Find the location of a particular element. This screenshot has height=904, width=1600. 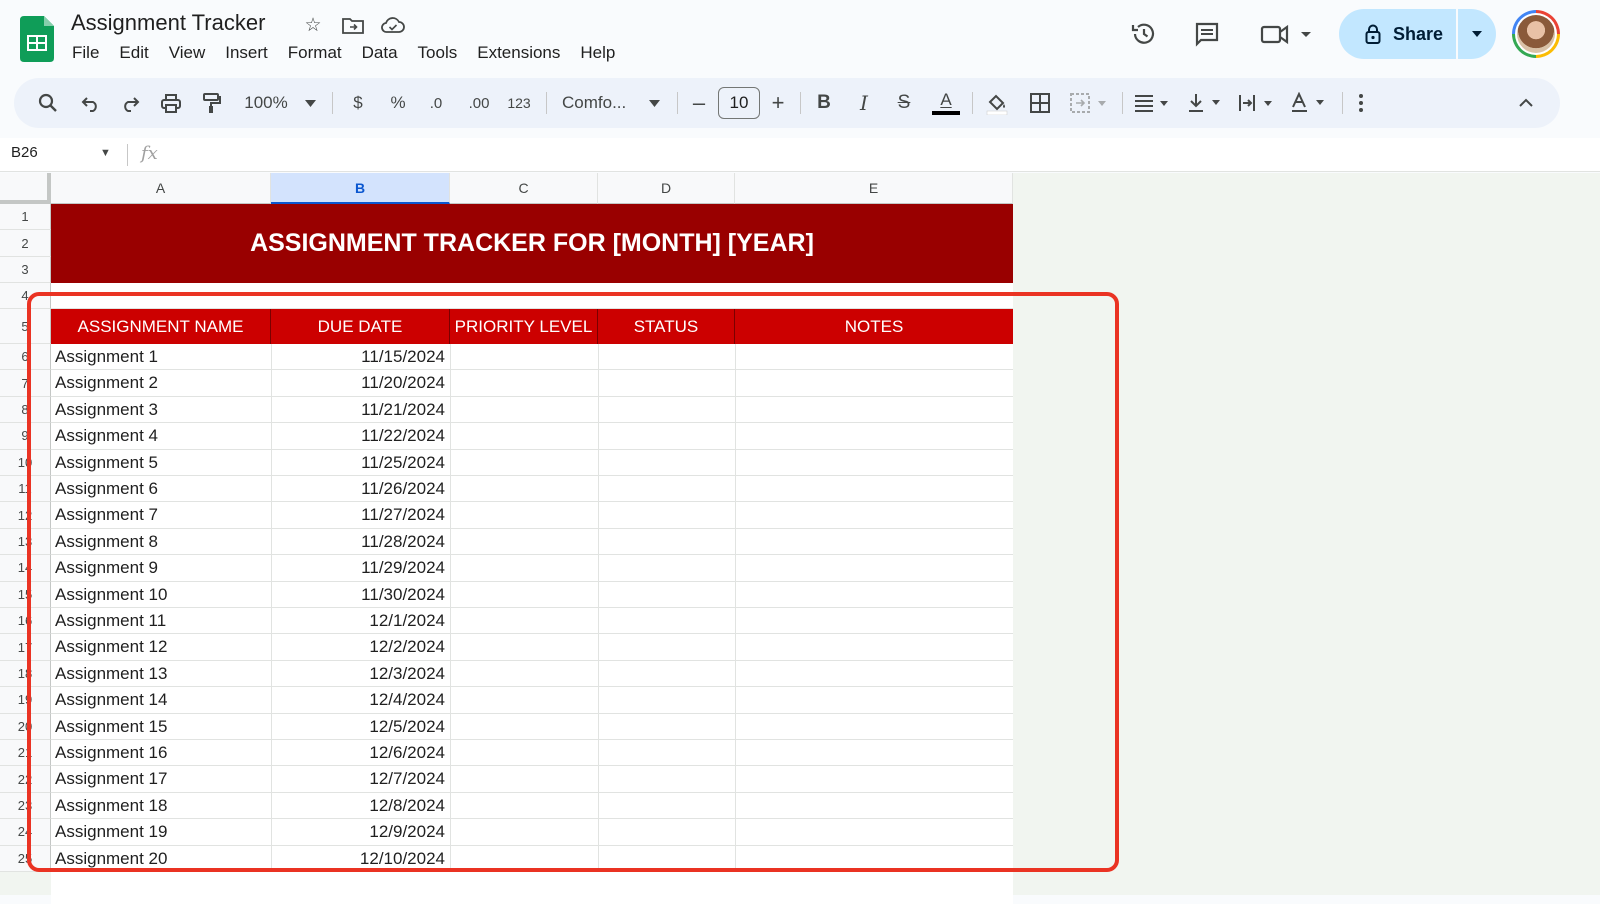

menu-data: Data is located at coordinates (380, 53).